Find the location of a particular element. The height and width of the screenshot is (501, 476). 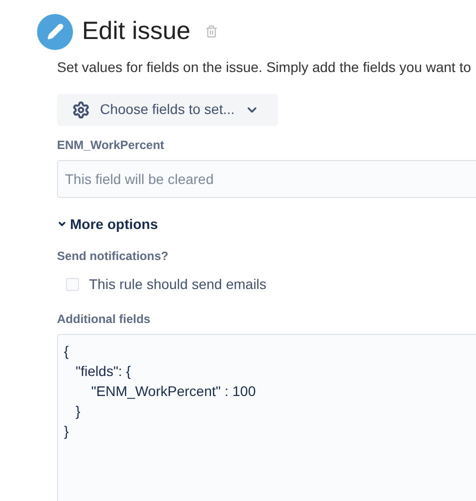

gear-icon is located at coordinates (81, 109).